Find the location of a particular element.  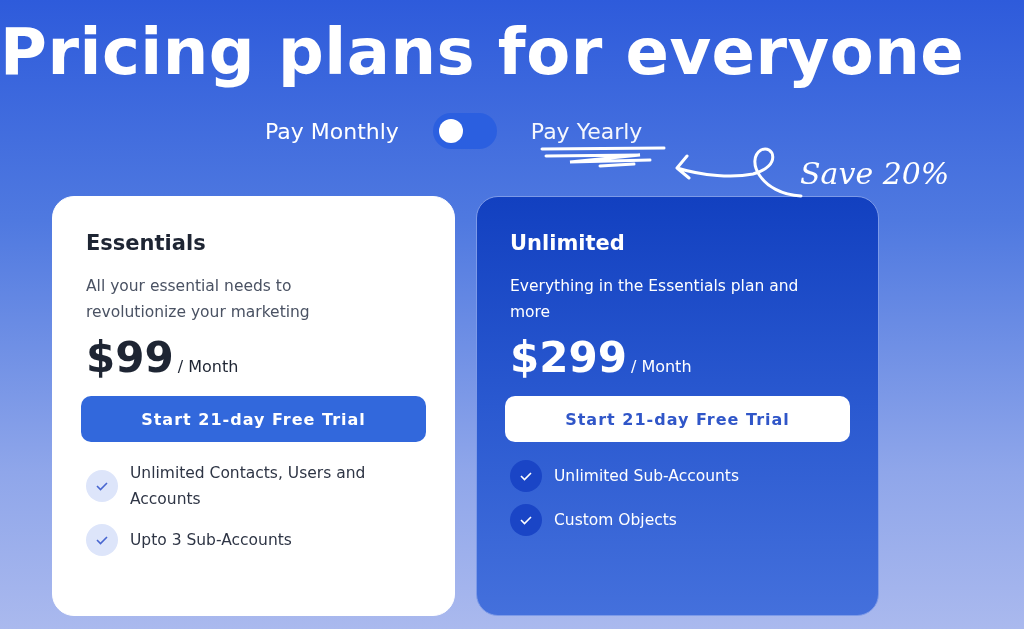

plan-description: Everything in the Essentials plan and more is located at coordinates (655, 299).